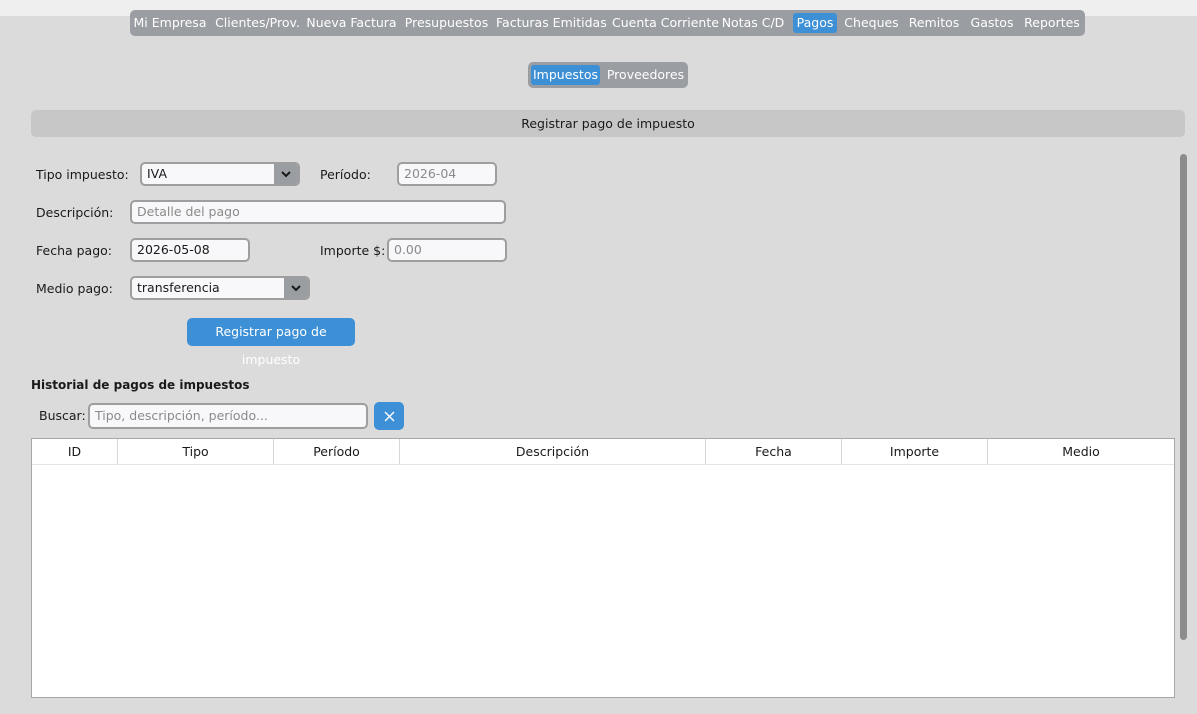 The image size is (1197, 714). What do you see at coordinates (62, 415) in the screenshot?
I see `search-label: Buscar:` at bounding box center [62, 415].